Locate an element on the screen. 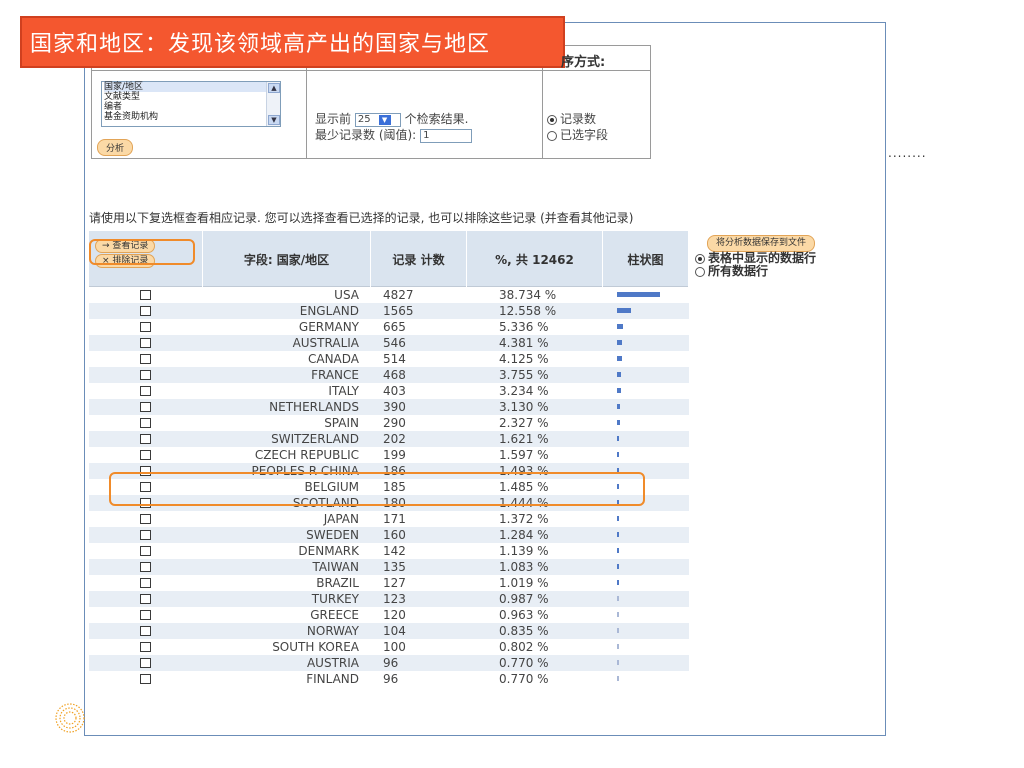  save-table-radio is located at coordinates (700, 258).